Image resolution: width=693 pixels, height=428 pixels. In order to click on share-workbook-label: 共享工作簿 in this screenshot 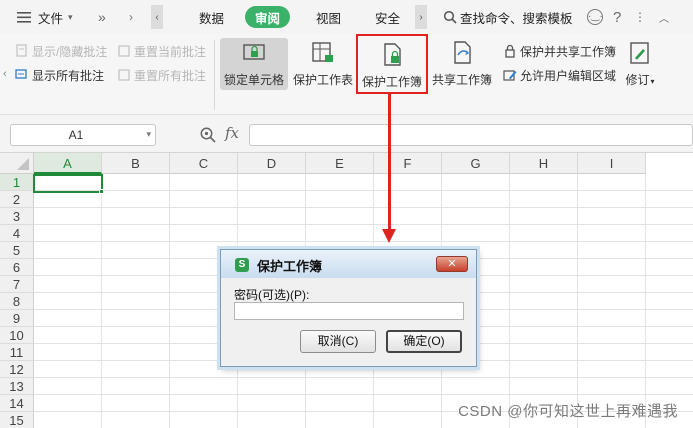, I will do `click(461, 80)`.